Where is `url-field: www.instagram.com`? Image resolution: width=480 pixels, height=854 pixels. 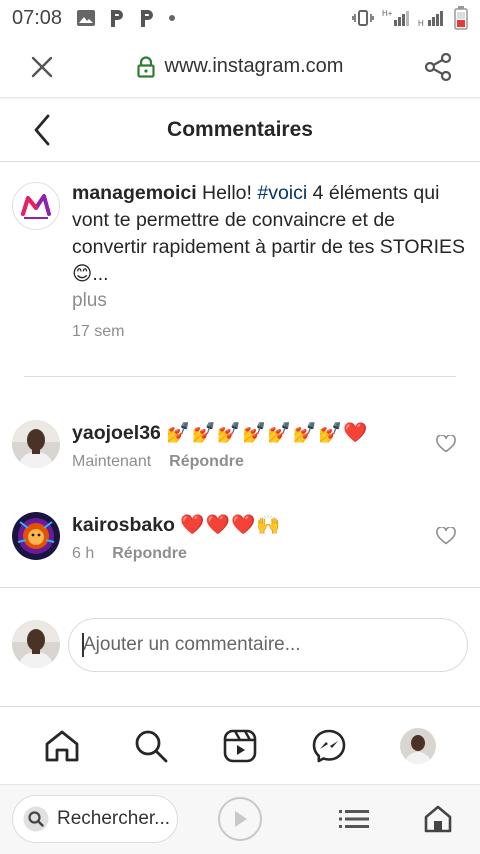 url-field: www.instagram.com is located at coordinates (240, 66).